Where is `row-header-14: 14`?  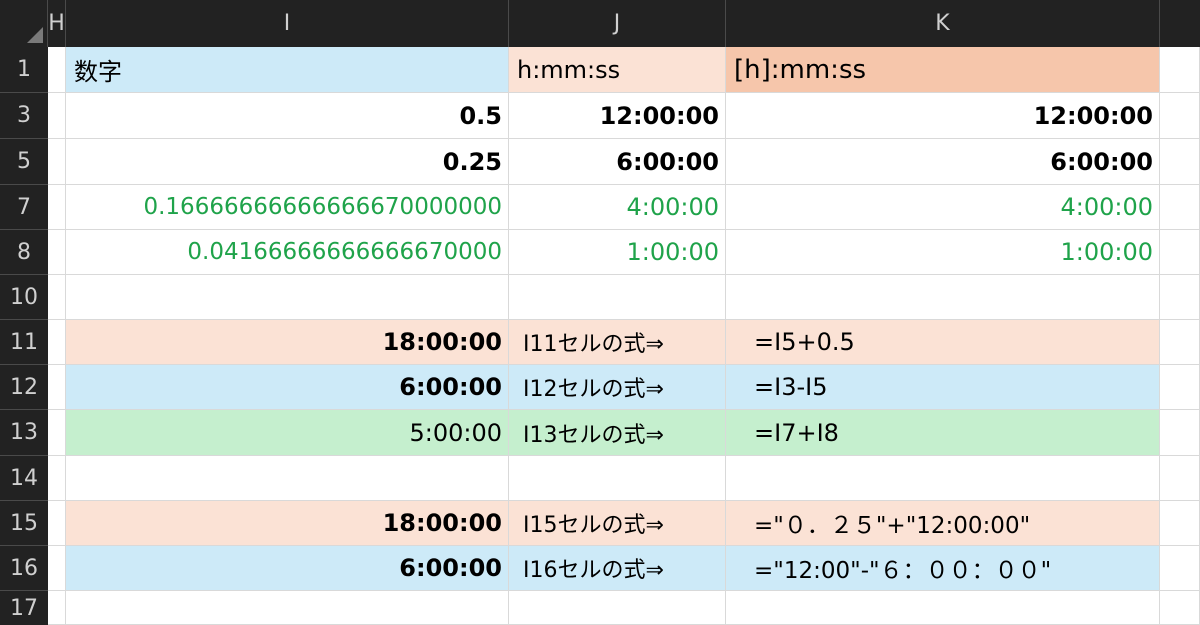
row-header-14: 14 is located at coordinates (24, 478).